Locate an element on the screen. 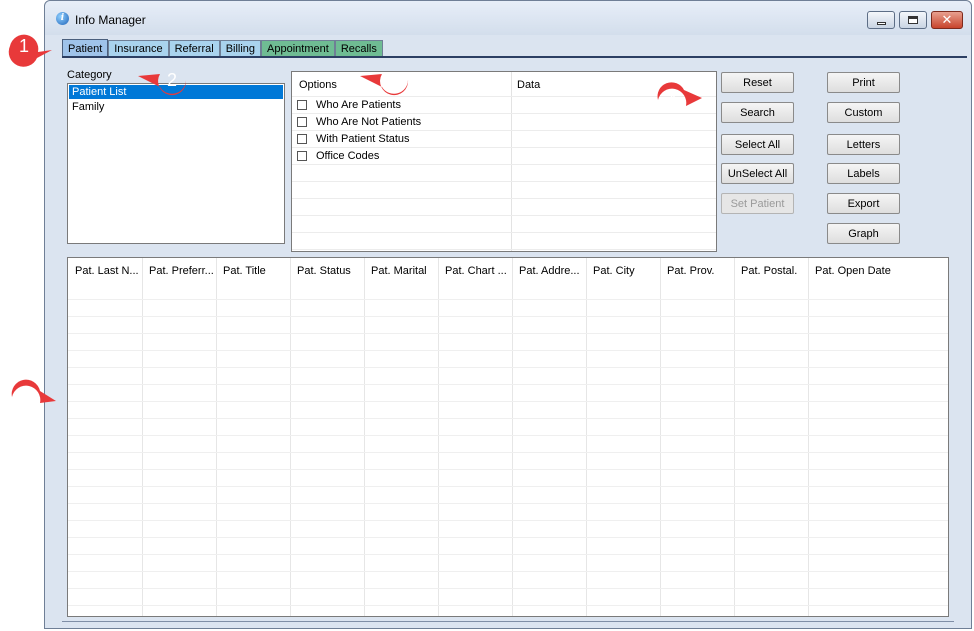 This screenshot has width=974, height=631. tab-patient: Patient is located at coordinates (85, 48).